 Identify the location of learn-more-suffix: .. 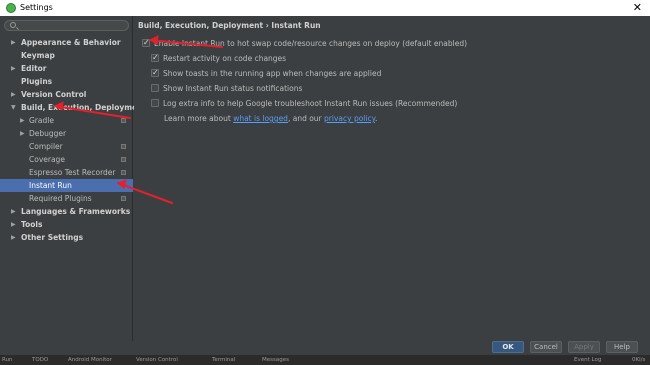
(376, 118).